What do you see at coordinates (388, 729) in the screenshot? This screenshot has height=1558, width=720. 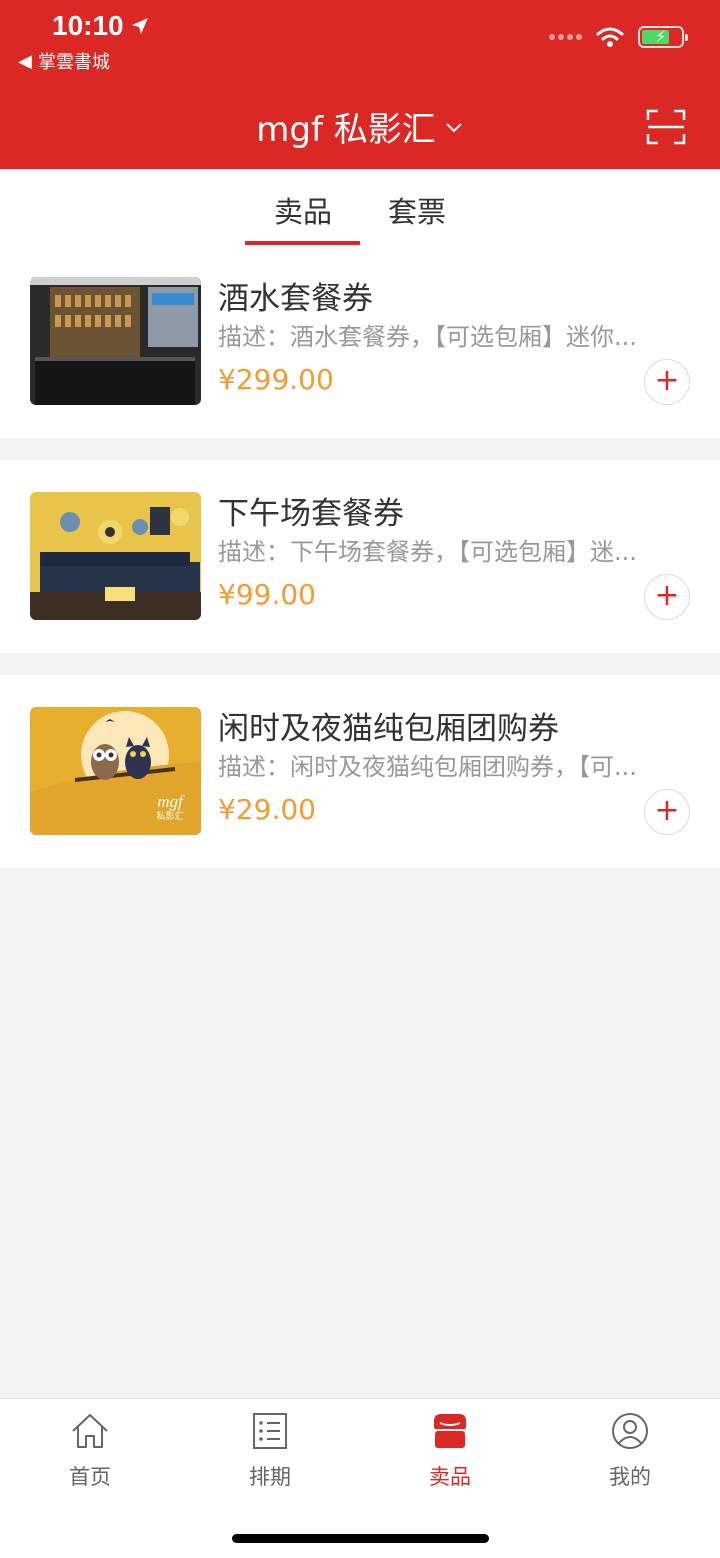 I see `product-title: 闲时及夜猫纯包厢团购券` at bounding box center [388, 729].